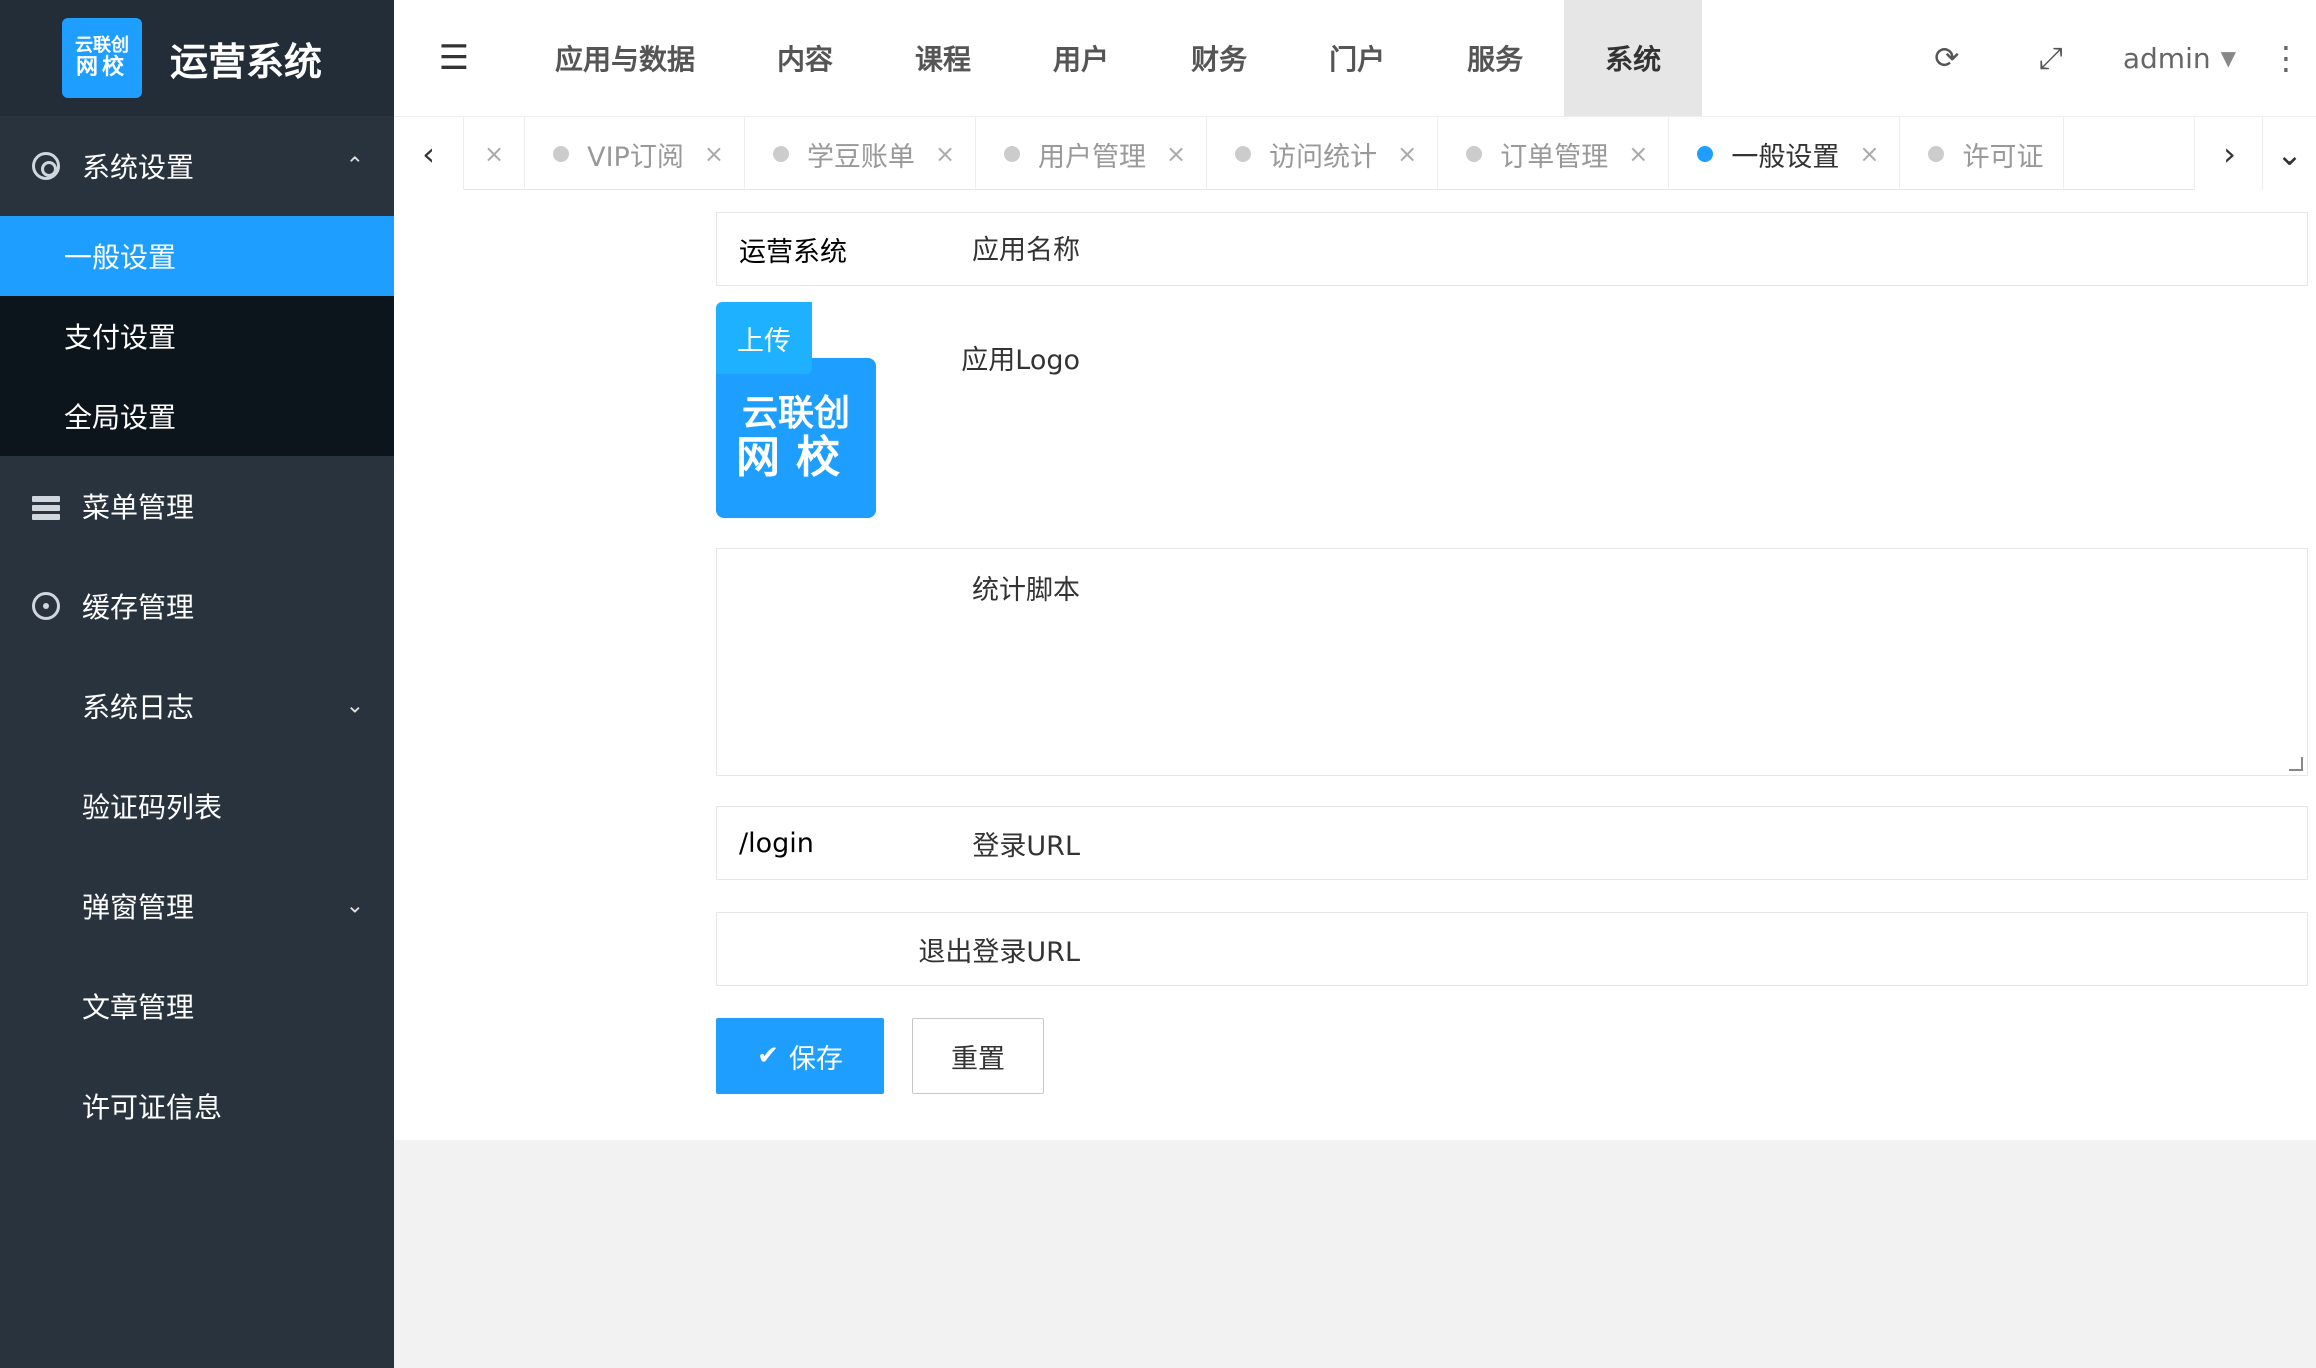  I want to click on sidebar-item-article-management: 文章管理, so click(197, 1006).